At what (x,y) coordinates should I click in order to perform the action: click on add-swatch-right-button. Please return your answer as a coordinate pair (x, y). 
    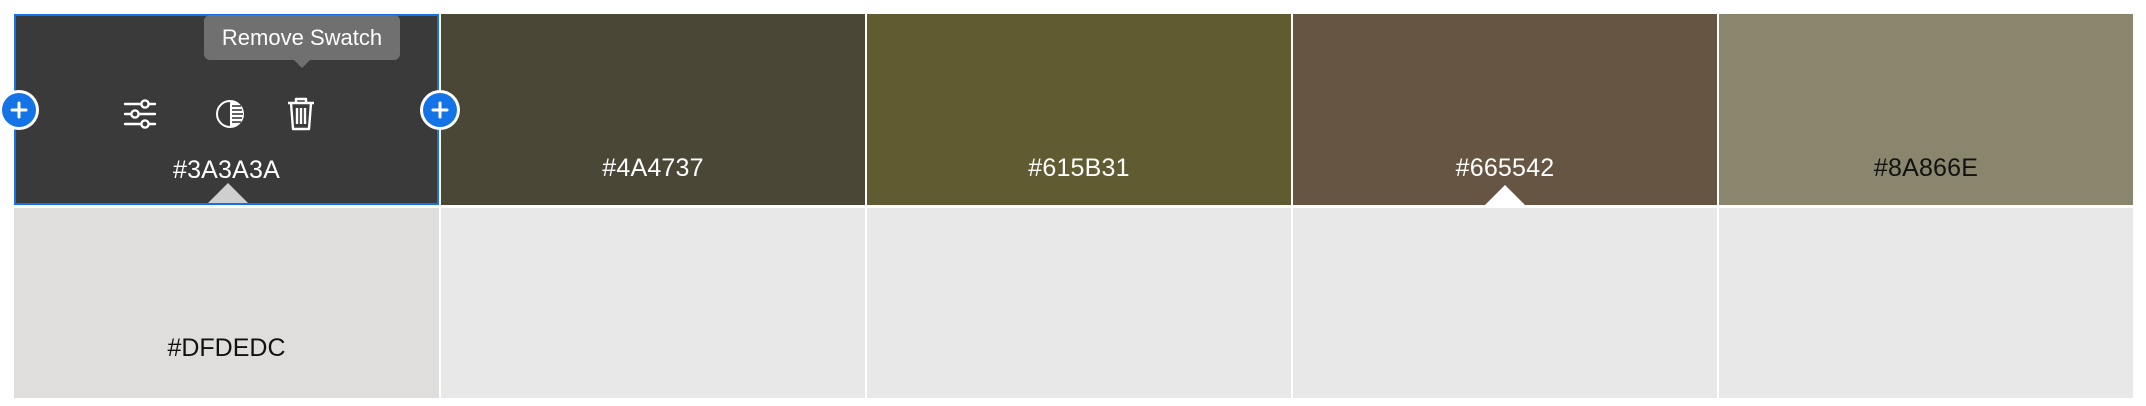
    Looking at the image, I should click on (440, 110).